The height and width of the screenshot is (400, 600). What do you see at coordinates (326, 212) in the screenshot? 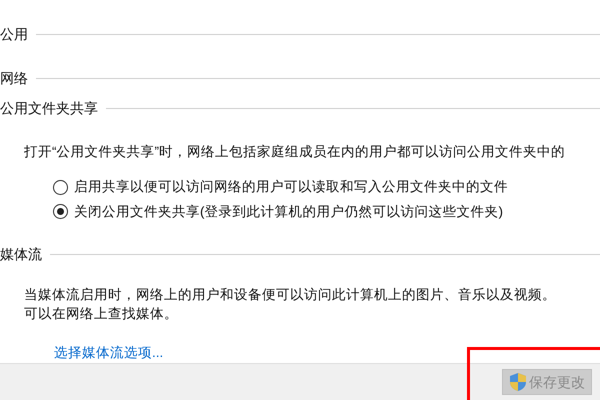
I see `radio-option: 关闭公用文件夹共享(登录到此计算机的用户仍然可以访问这些文件夹)` at bounding box center [326, 212].